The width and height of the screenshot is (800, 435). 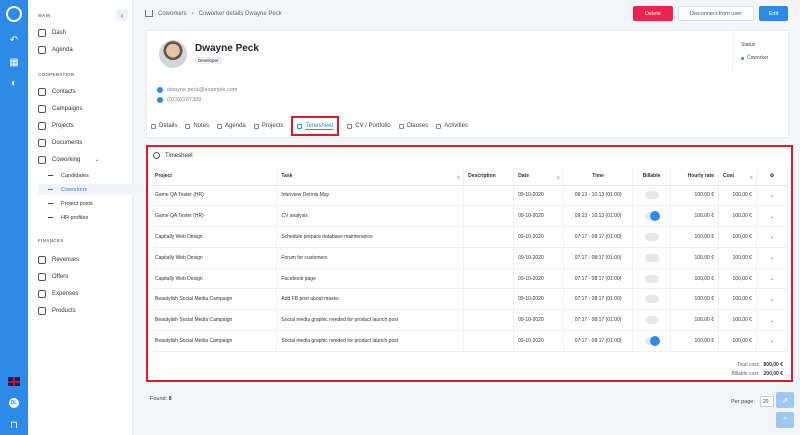 What do you see at coordinates (757, 374) in the screenshot?
I see `billable-cost: Billable cost: 200,00 €` at bounding box center [757, 374].